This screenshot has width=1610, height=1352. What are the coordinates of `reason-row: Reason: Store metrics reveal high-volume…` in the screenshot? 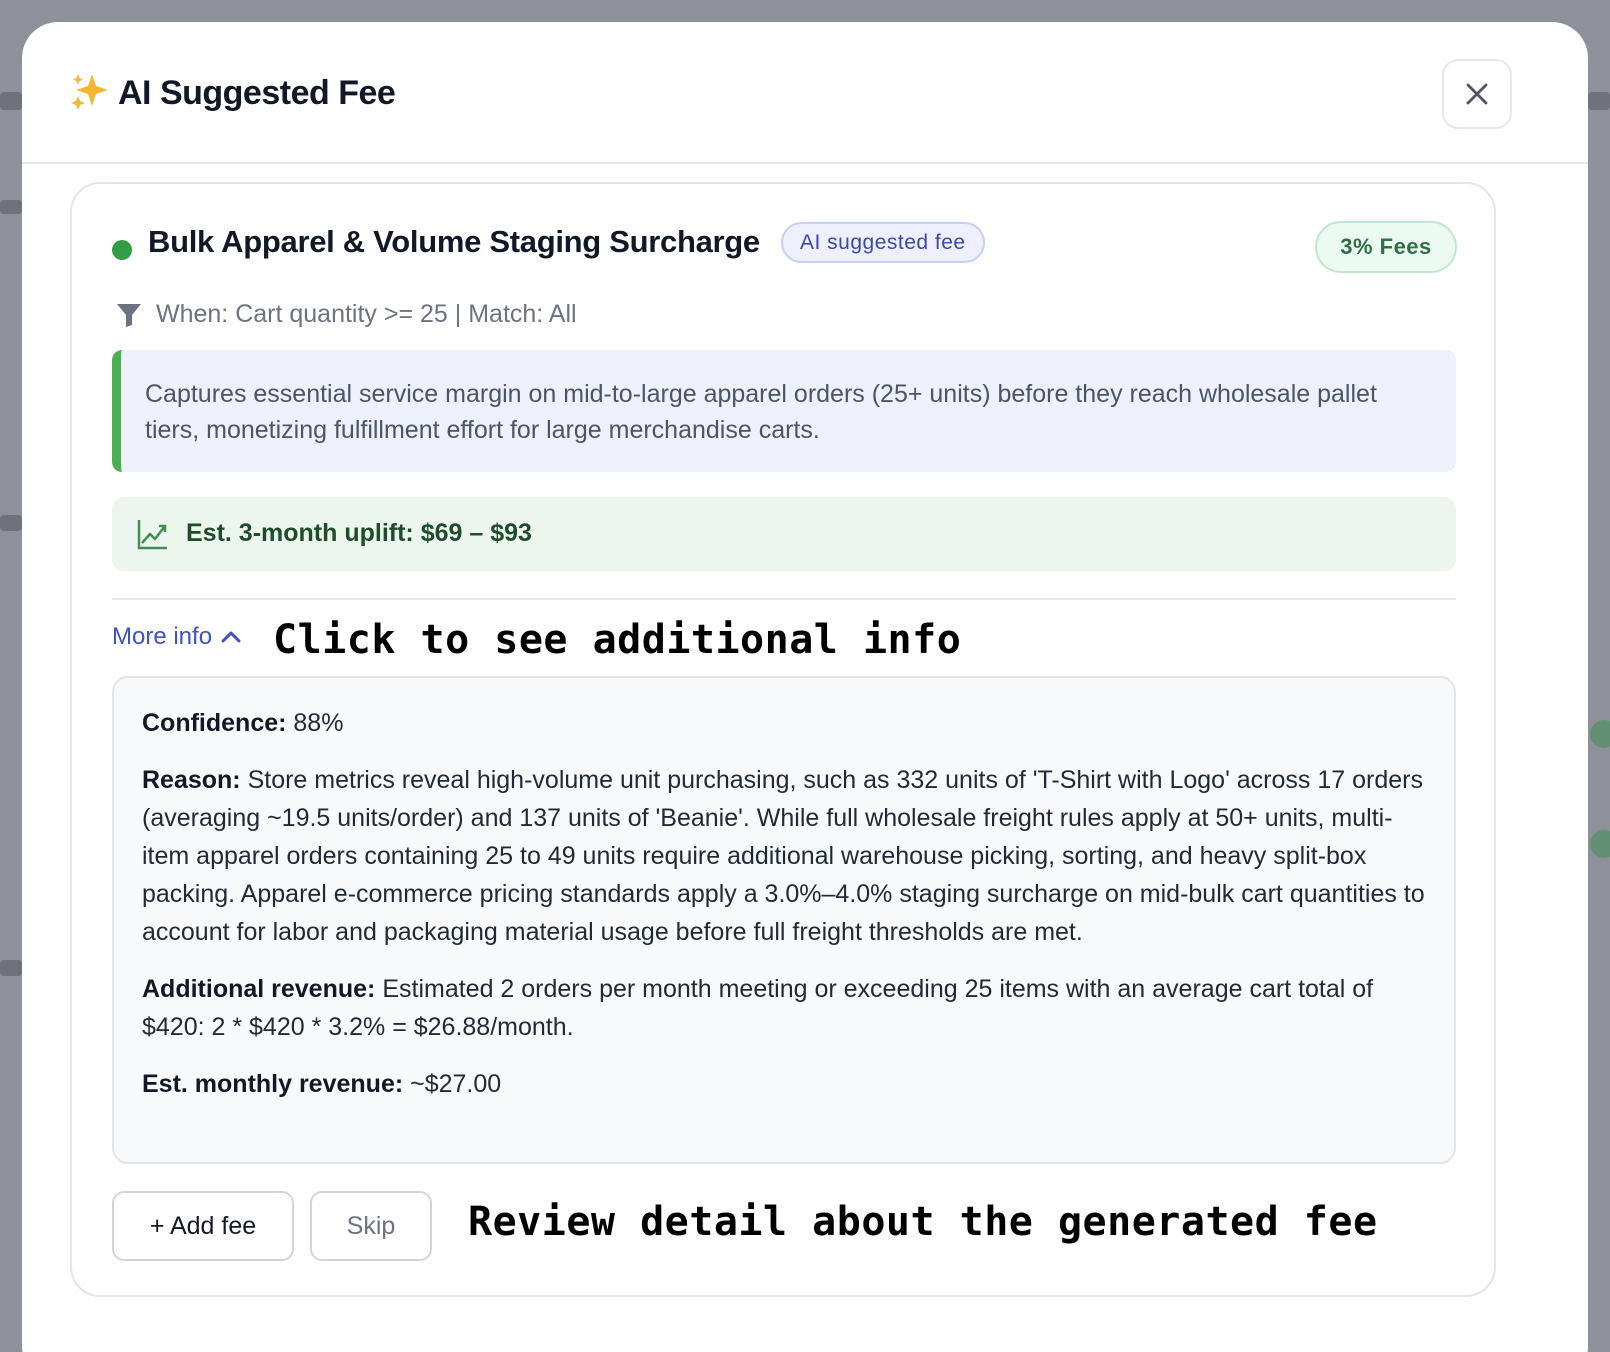 It's located at (784, 856).